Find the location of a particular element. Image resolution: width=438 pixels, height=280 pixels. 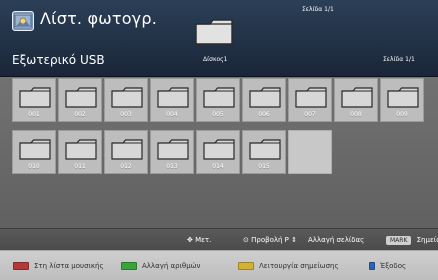

folder-number: 011 is located at coordinates (80, 166).